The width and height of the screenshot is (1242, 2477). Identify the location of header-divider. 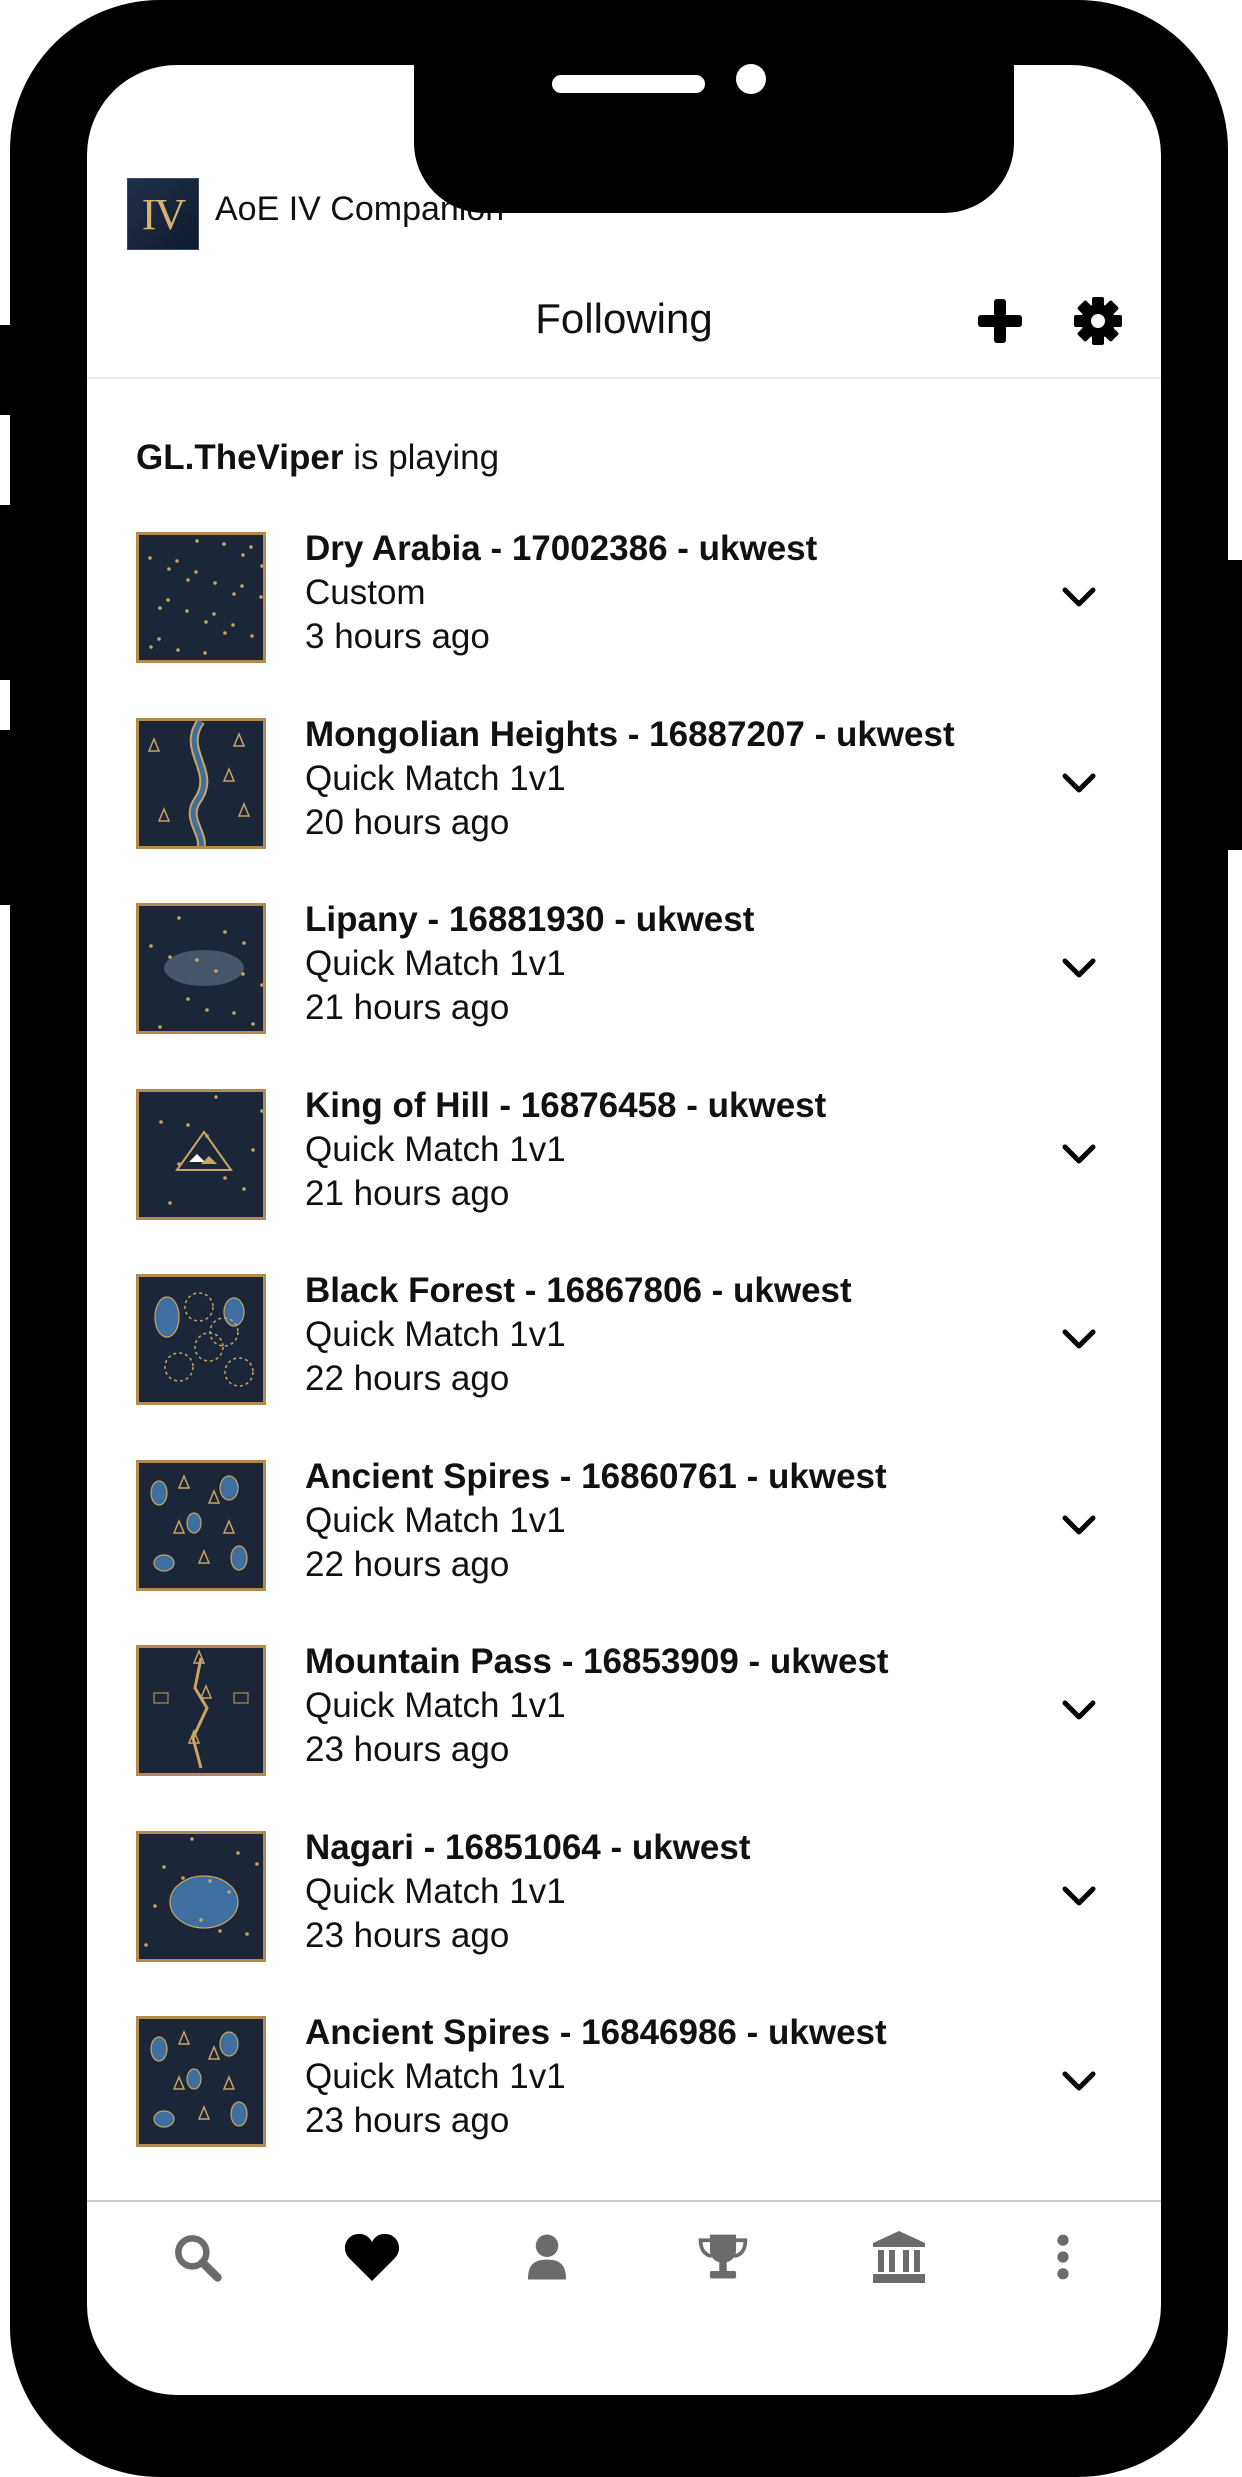
(624, 378).